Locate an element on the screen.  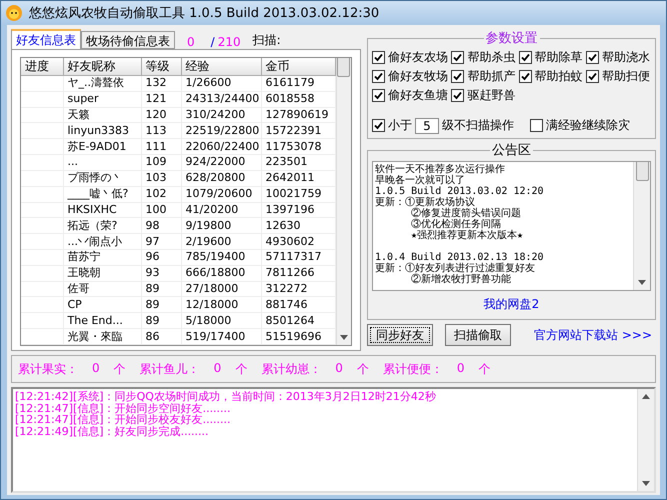
column-header: 金币 is located at coordinates (298, 67).